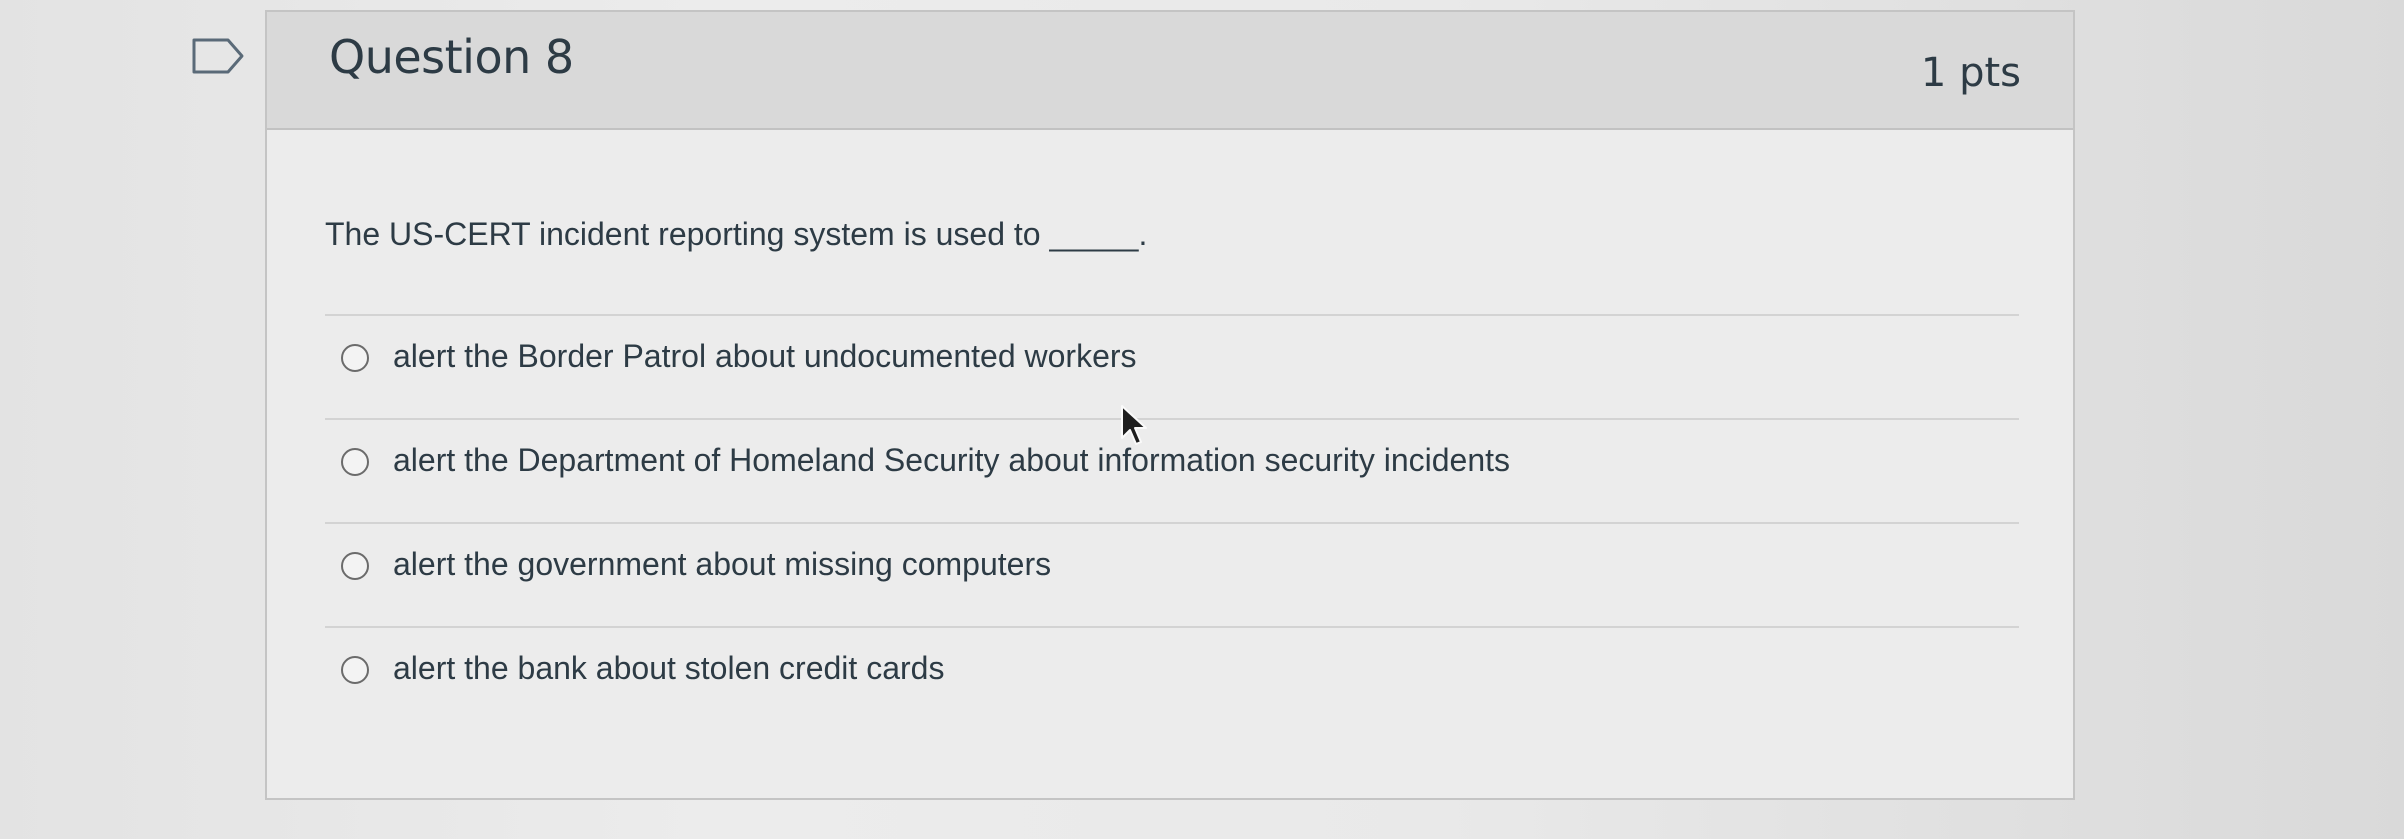 The width and height of the screenshot is (2404, 839). I want to click on answer-option: alert the bank about stolen credit cards, so click(1172, 678).